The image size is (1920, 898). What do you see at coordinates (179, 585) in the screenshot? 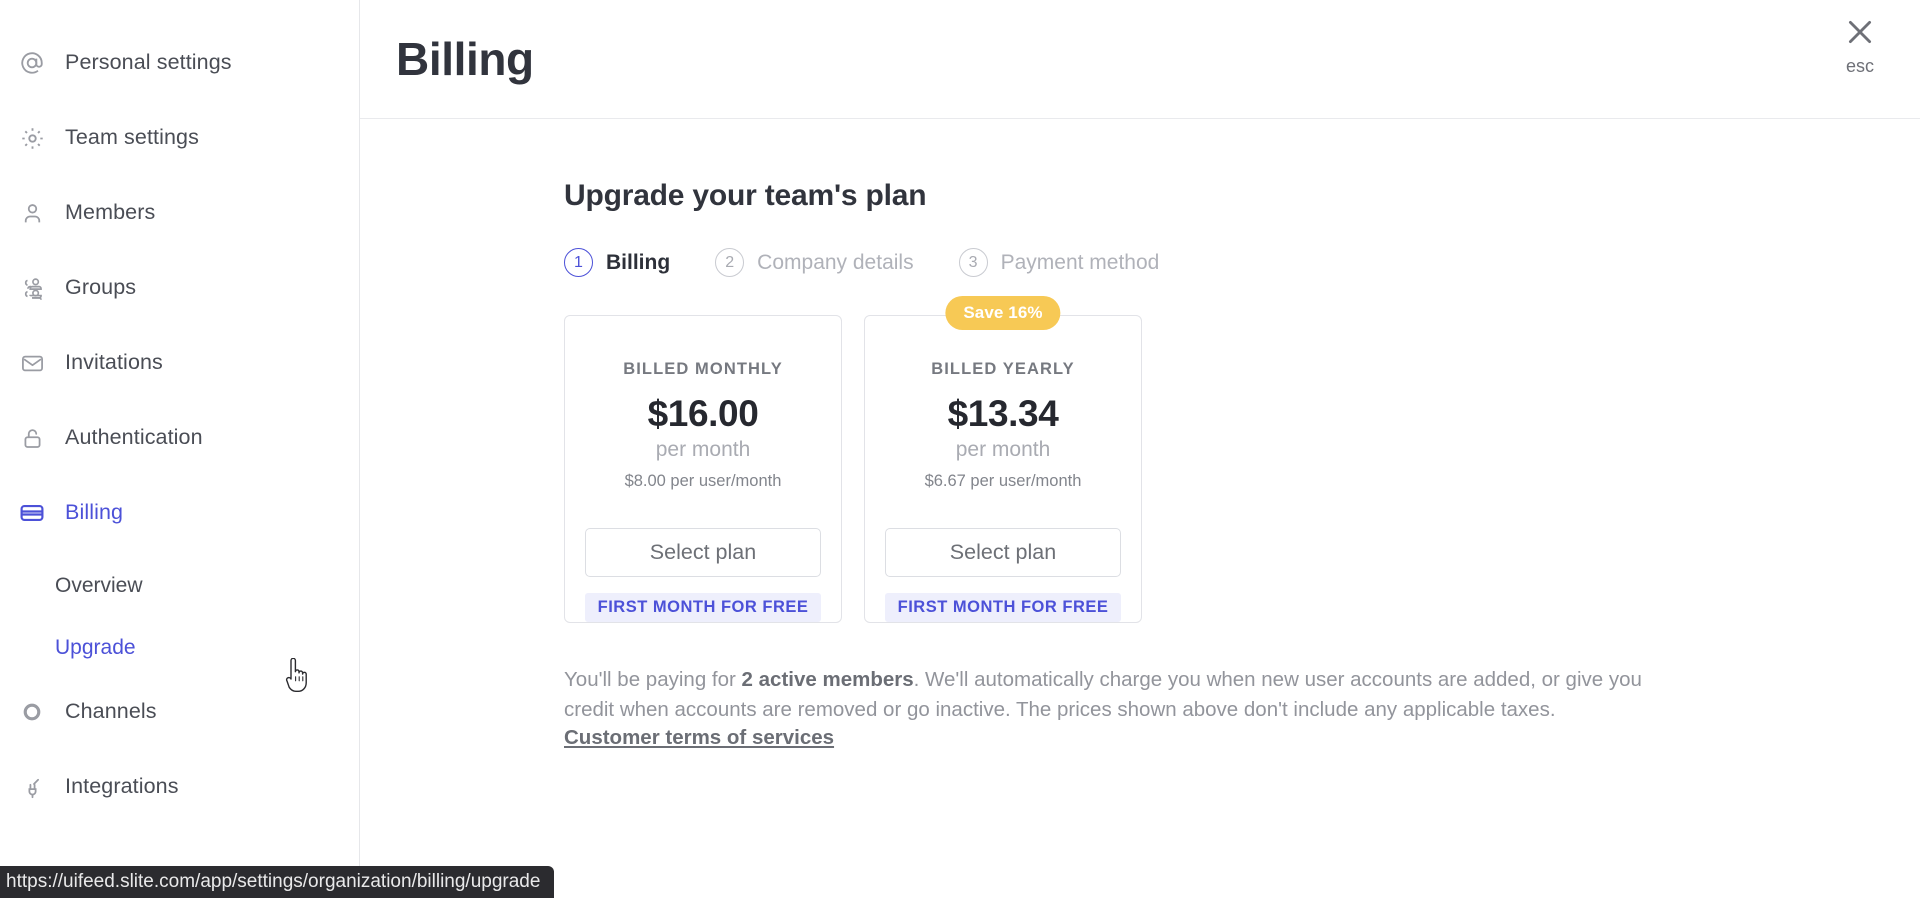
I see `sidebar-subitem-overview: Overview` at bounding box center [179, 585].